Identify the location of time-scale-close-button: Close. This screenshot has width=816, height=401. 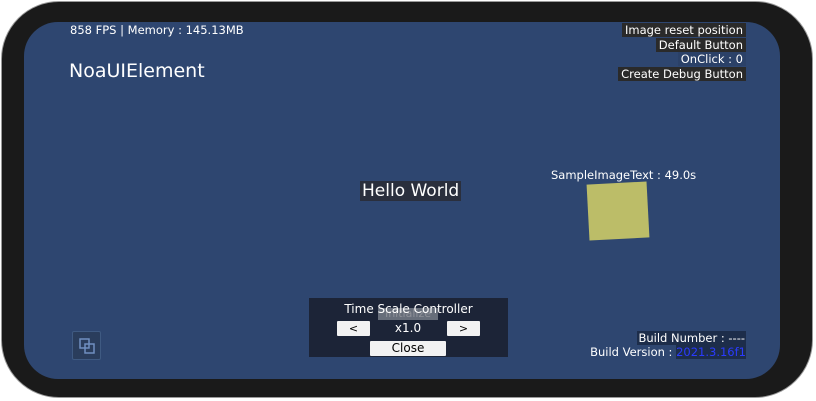
(408, 348).